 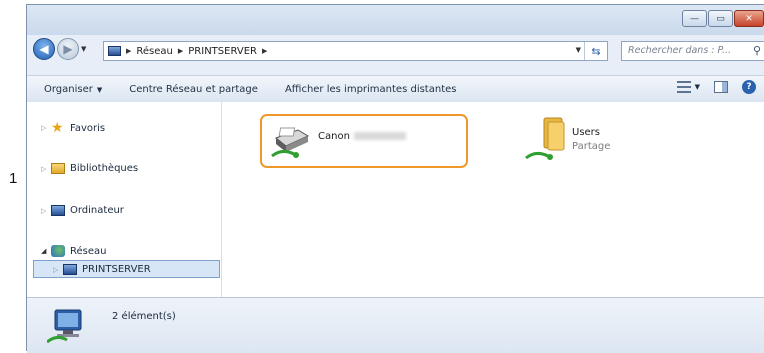 I want to click on nav-item-label: Ordinateur, so click(x=97, y=210).